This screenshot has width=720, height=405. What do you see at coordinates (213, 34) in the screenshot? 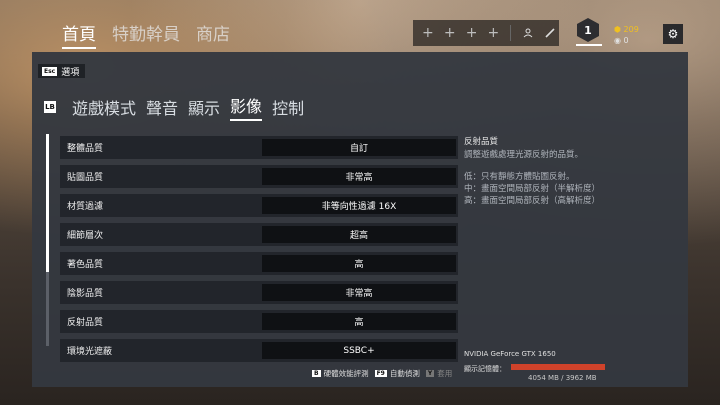
I see `tab-shop: 商店` at bounding box center [213, 34].